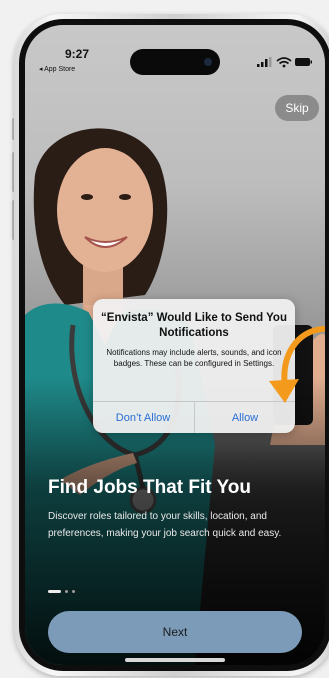 This screenshot has width=329, height=678. Describe the element at coordinates (297, 364) in the screenshot. I see `curved-arrow-icon` at that location.